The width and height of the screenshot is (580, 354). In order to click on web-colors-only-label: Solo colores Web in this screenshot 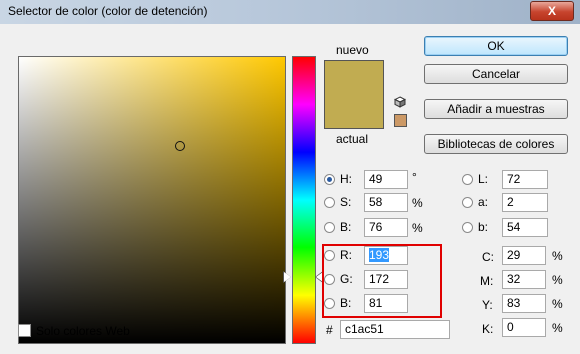, I will do `click(83, 331)`.